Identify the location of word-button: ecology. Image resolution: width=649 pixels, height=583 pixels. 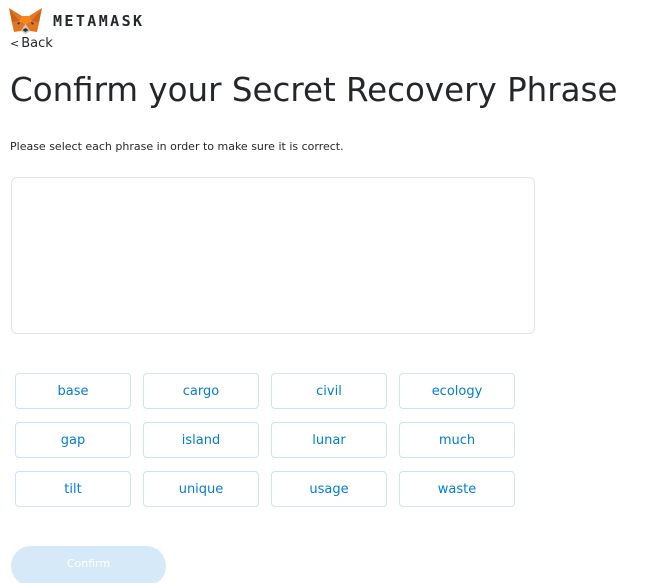
(457, 391).